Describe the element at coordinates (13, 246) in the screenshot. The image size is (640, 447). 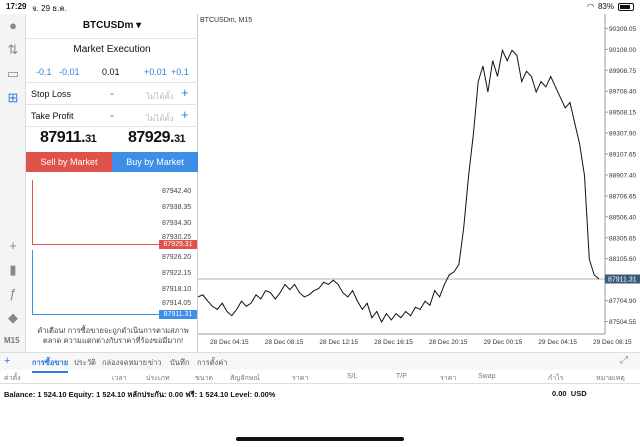
I see `crosshair-icon: +` at that location.